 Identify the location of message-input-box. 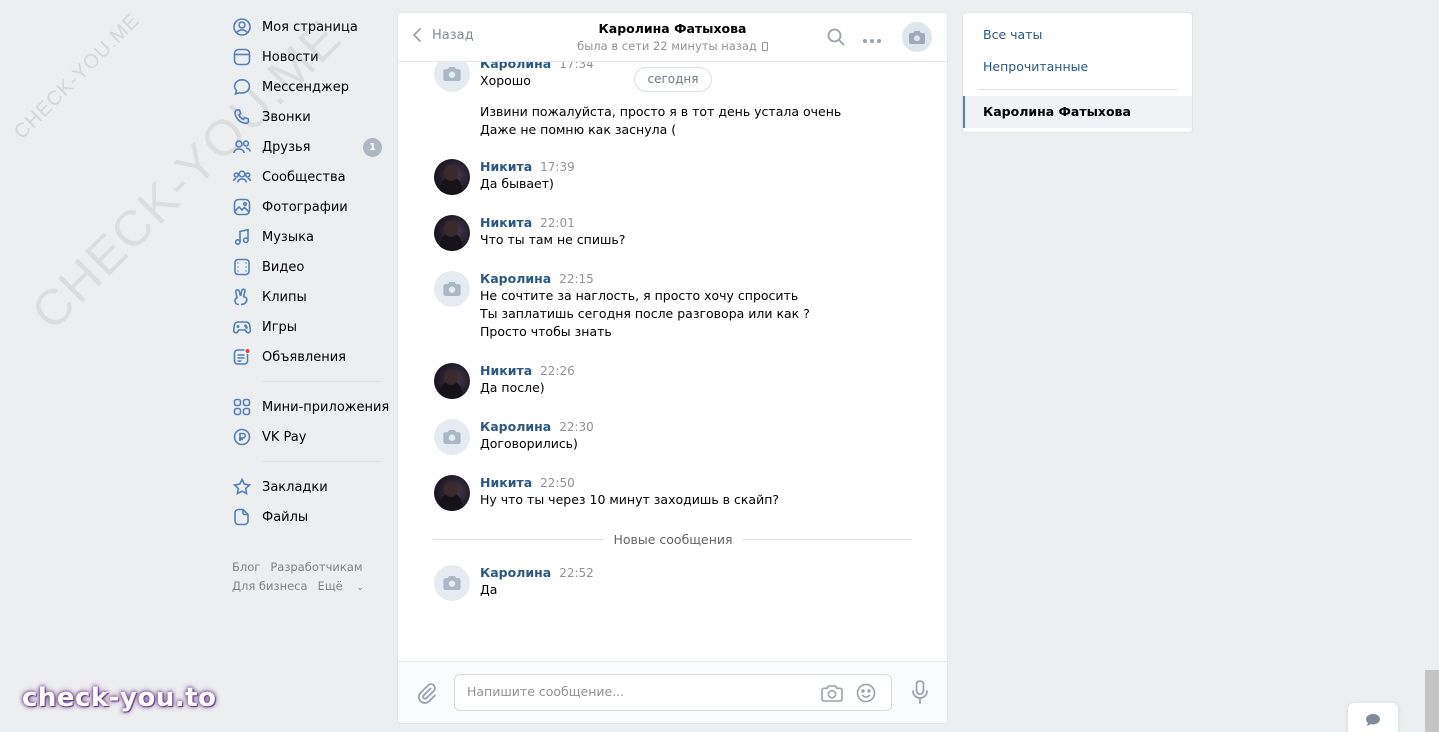
(673, 692).